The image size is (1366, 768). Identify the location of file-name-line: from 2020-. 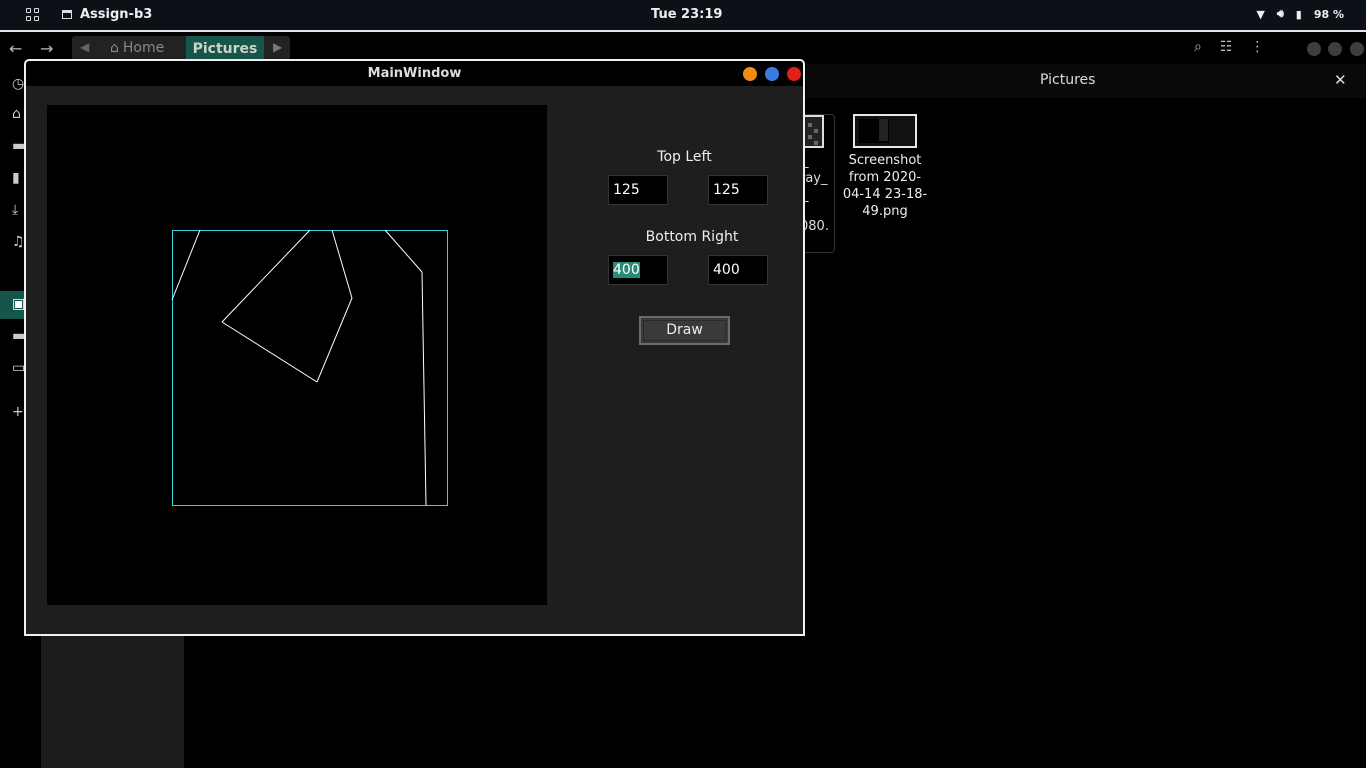
(885, 177).